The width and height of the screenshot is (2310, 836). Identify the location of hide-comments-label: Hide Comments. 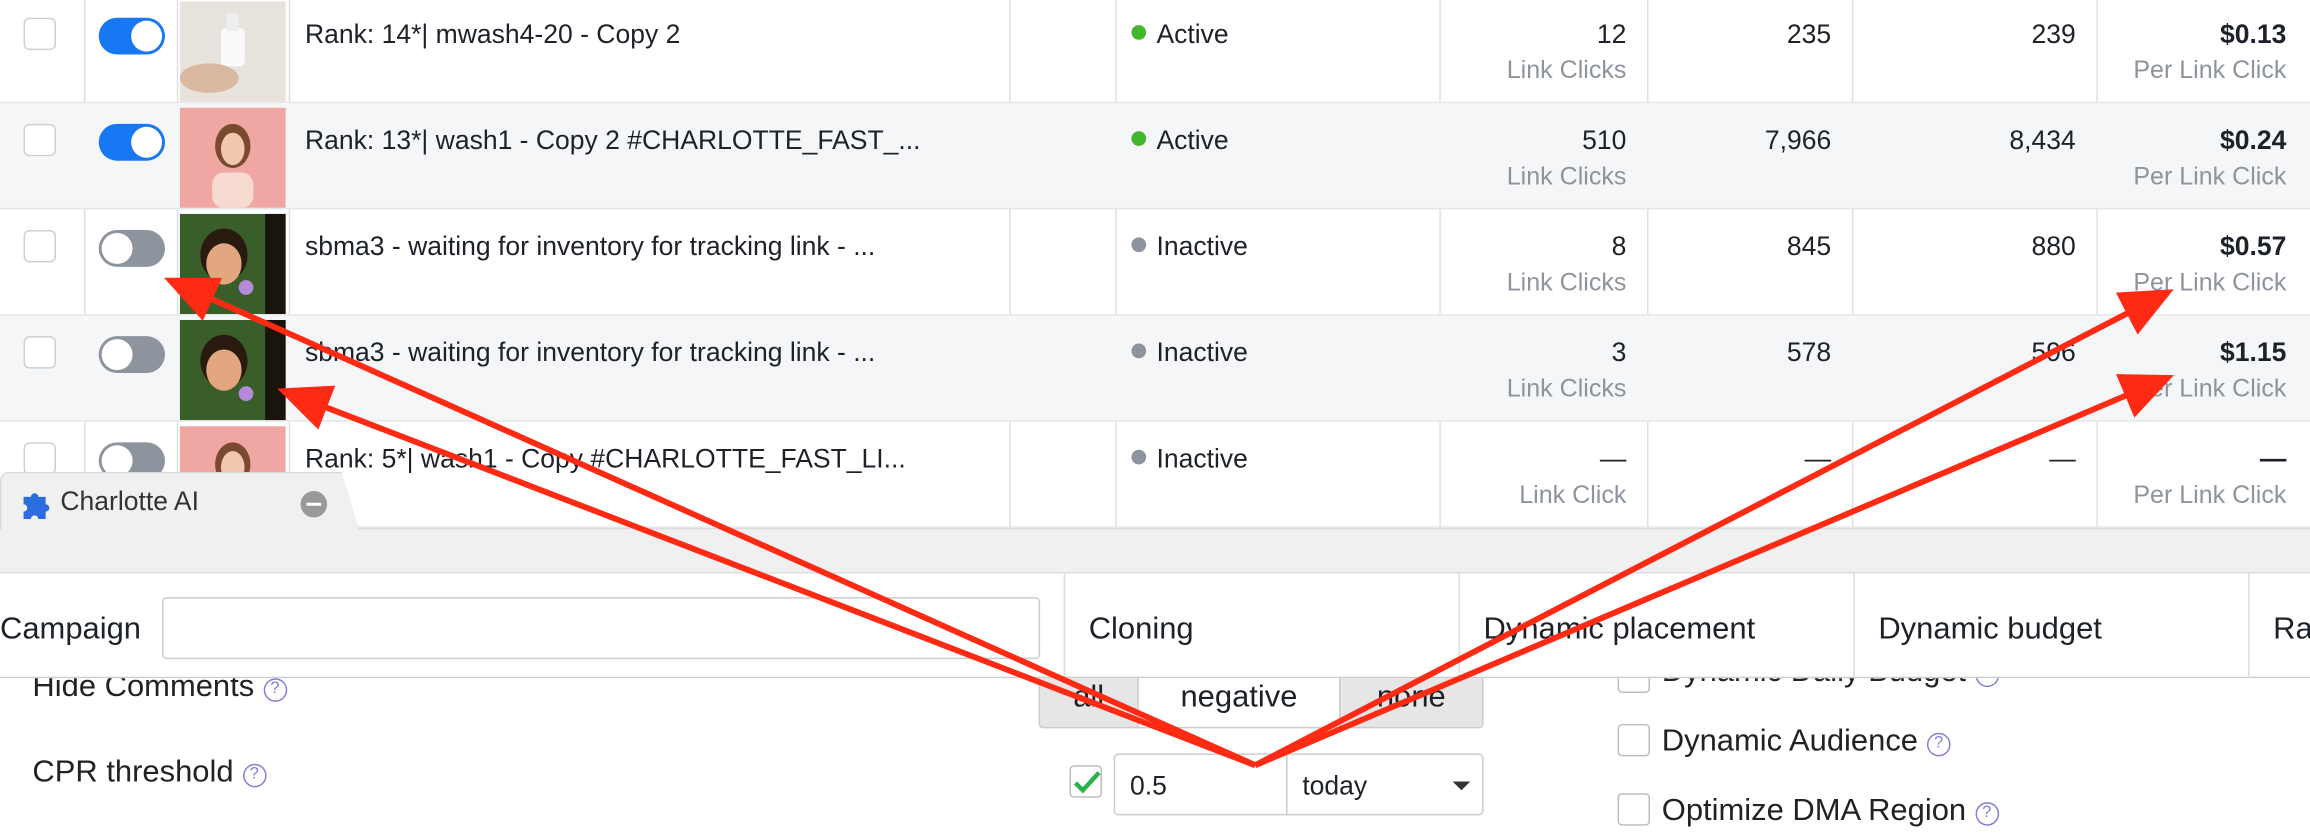
(143, 691).